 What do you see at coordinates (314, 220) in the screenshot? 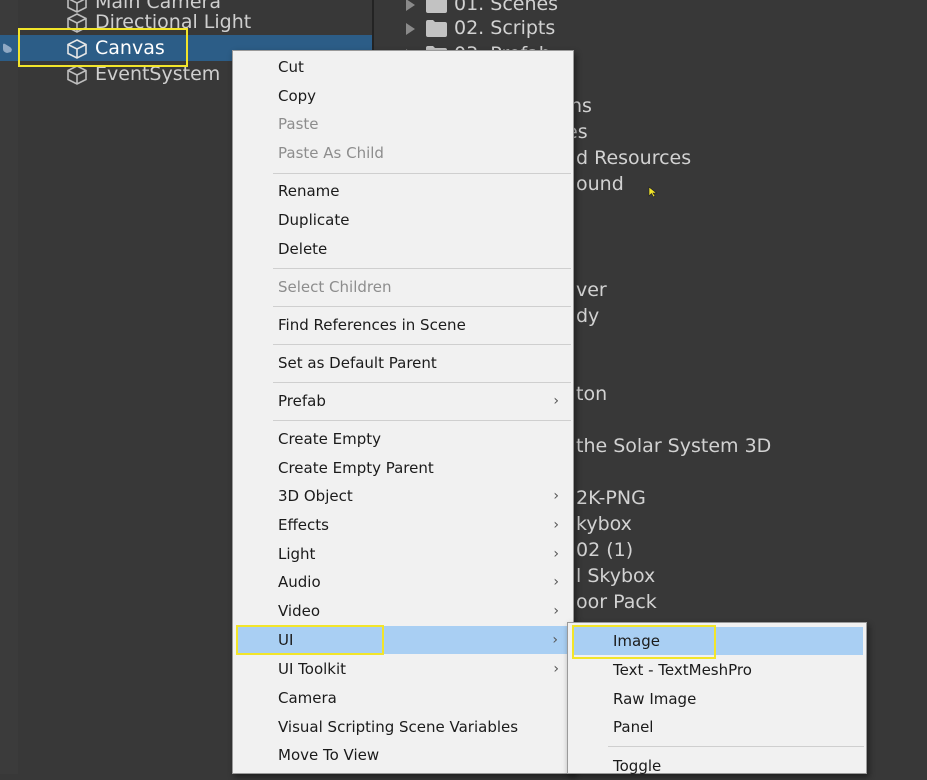
I see `menu-item-label: Duplicate` at bounding box center [314, 220].